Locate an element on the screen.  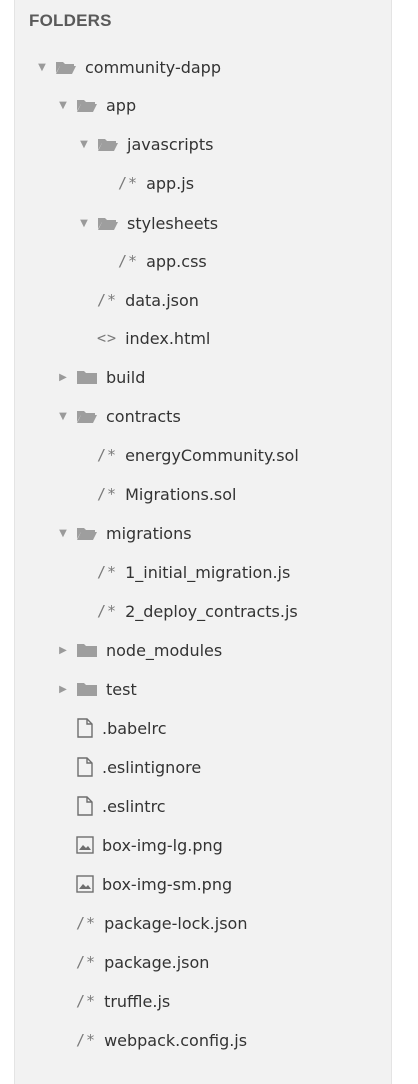
file-row-1-initial-migration-js: /* 1_initial_migration.js is located at coordinates (203, 572).